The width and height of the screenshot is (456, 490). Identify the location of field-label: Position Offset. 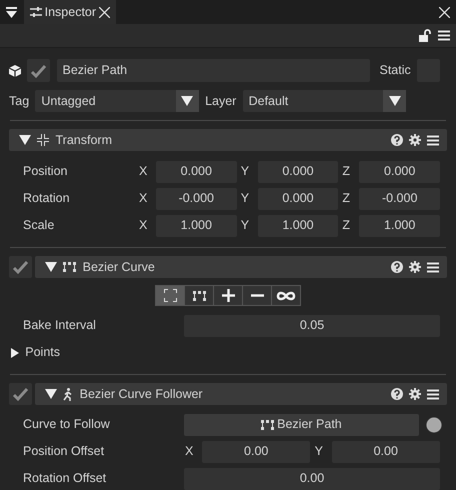
(64, 451).